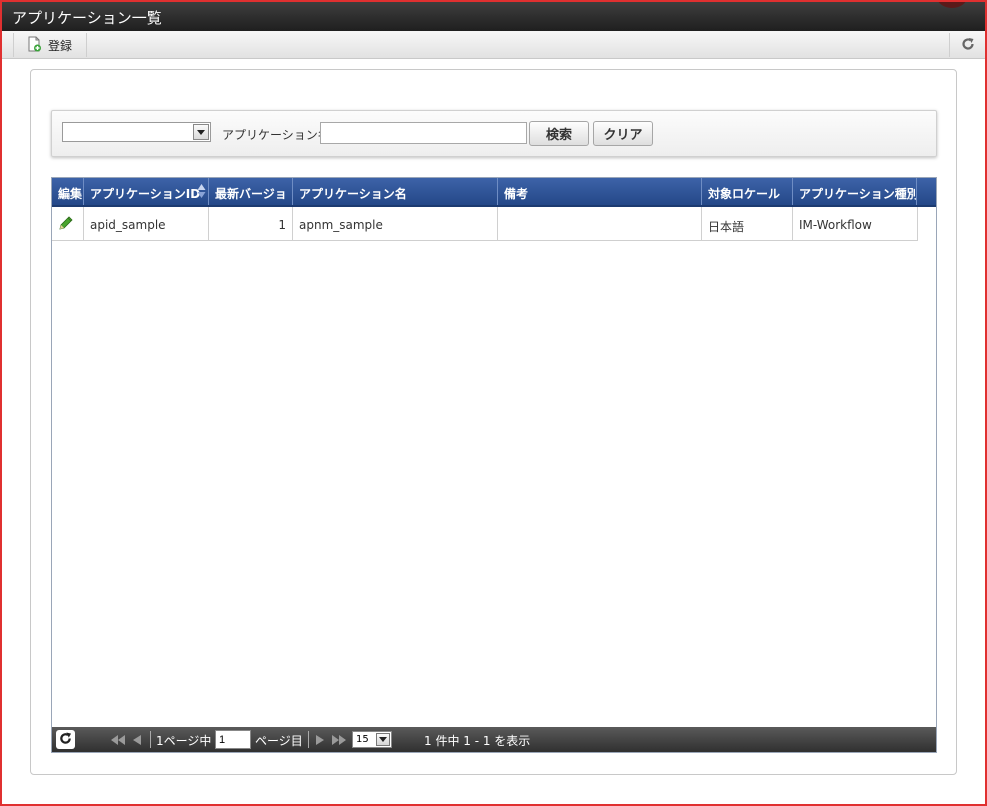  Describe the element at coordinates (952, 5) in the screenshot. I see `window-corner-decoration` at that location.